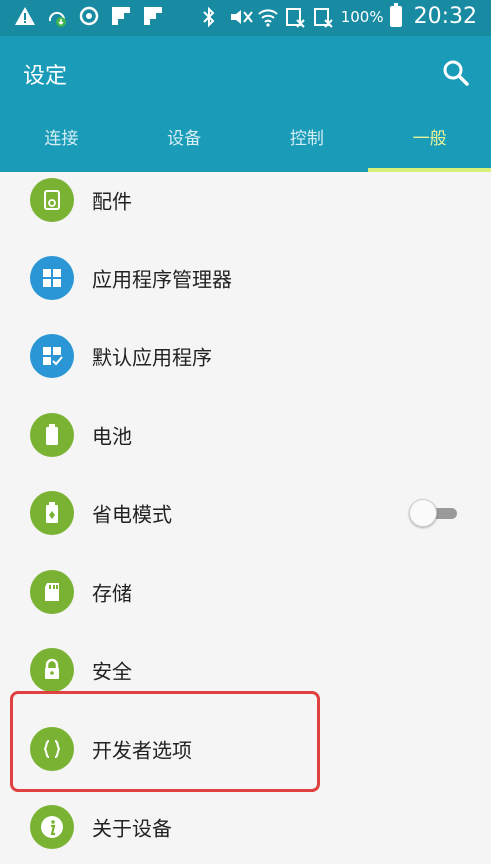  What do you see at coordinates (132, 514) in the screenshot?
I see `list-item-label: 省电模式` at bounding box center [132, 514].